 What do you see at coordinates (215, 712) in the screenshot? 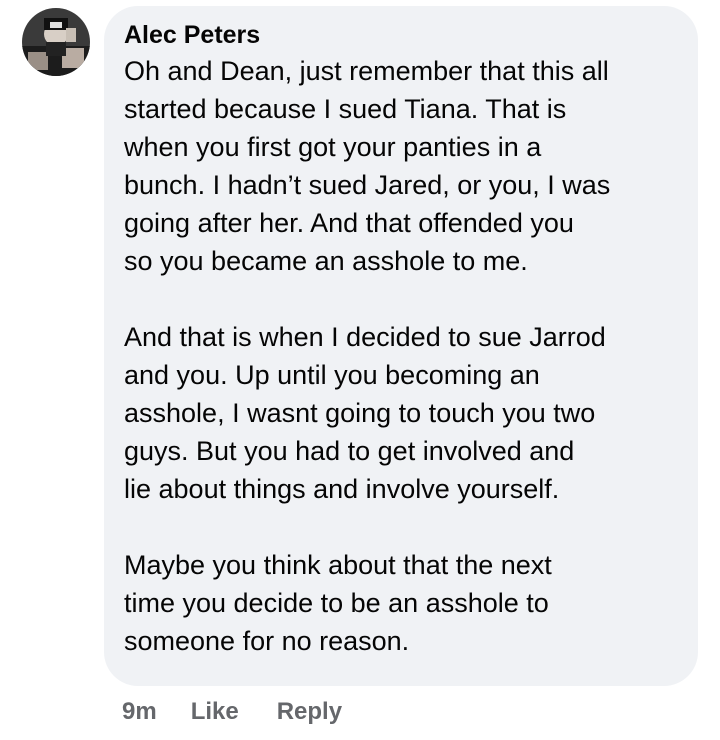
I see `like-button: Like` at bounding box center [215, 712].